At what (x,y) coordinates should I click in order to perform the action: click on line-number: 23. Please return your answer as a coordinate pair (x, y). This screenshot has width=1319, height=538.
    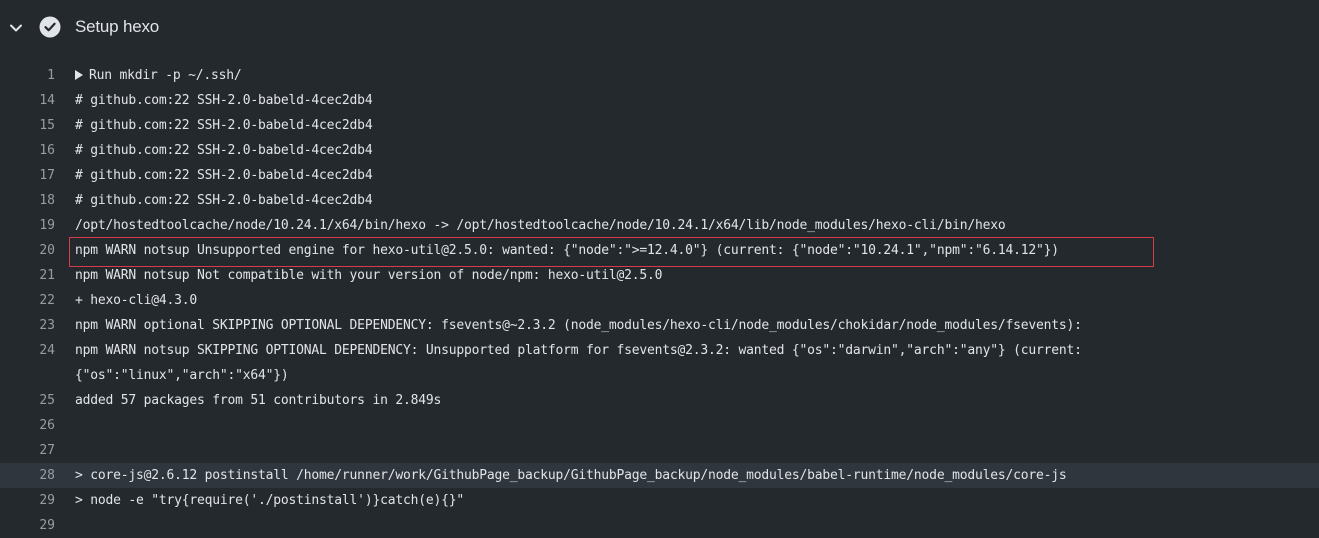
    Looking at the image, I should click on (27, 325).